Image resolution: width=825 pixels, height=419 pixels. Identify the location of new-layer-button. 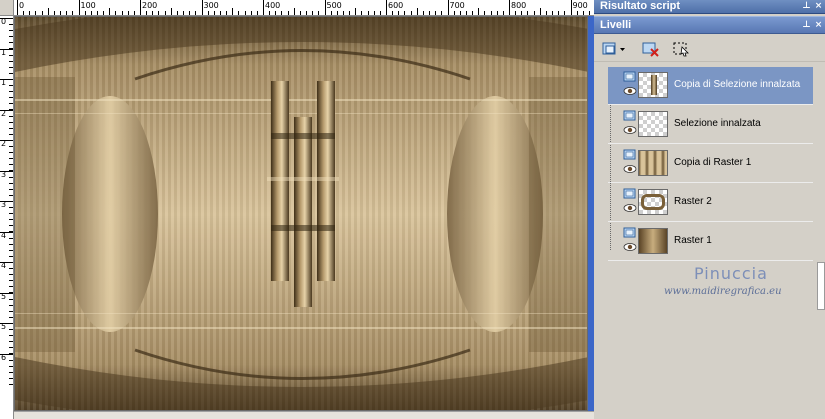
(614, 48).